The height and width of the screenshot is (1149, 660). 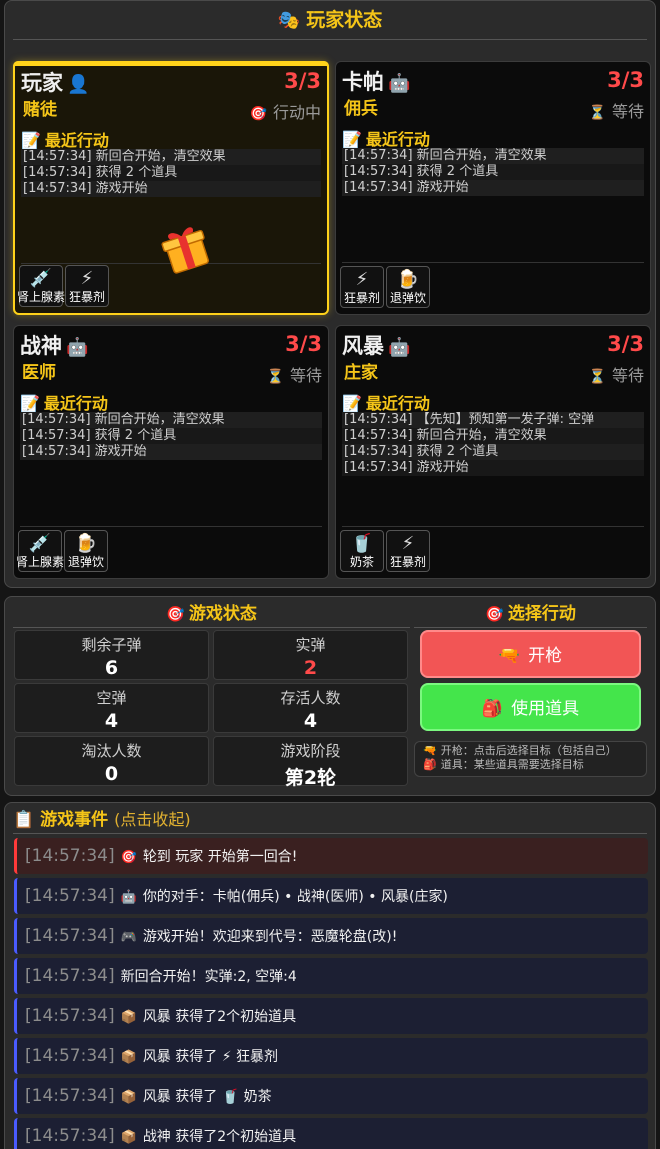 What do you see at coordinates (310, 655) in the screenshot?
I see `stat-live-rounds: 实弹 2` at bounding box center [310, 655].